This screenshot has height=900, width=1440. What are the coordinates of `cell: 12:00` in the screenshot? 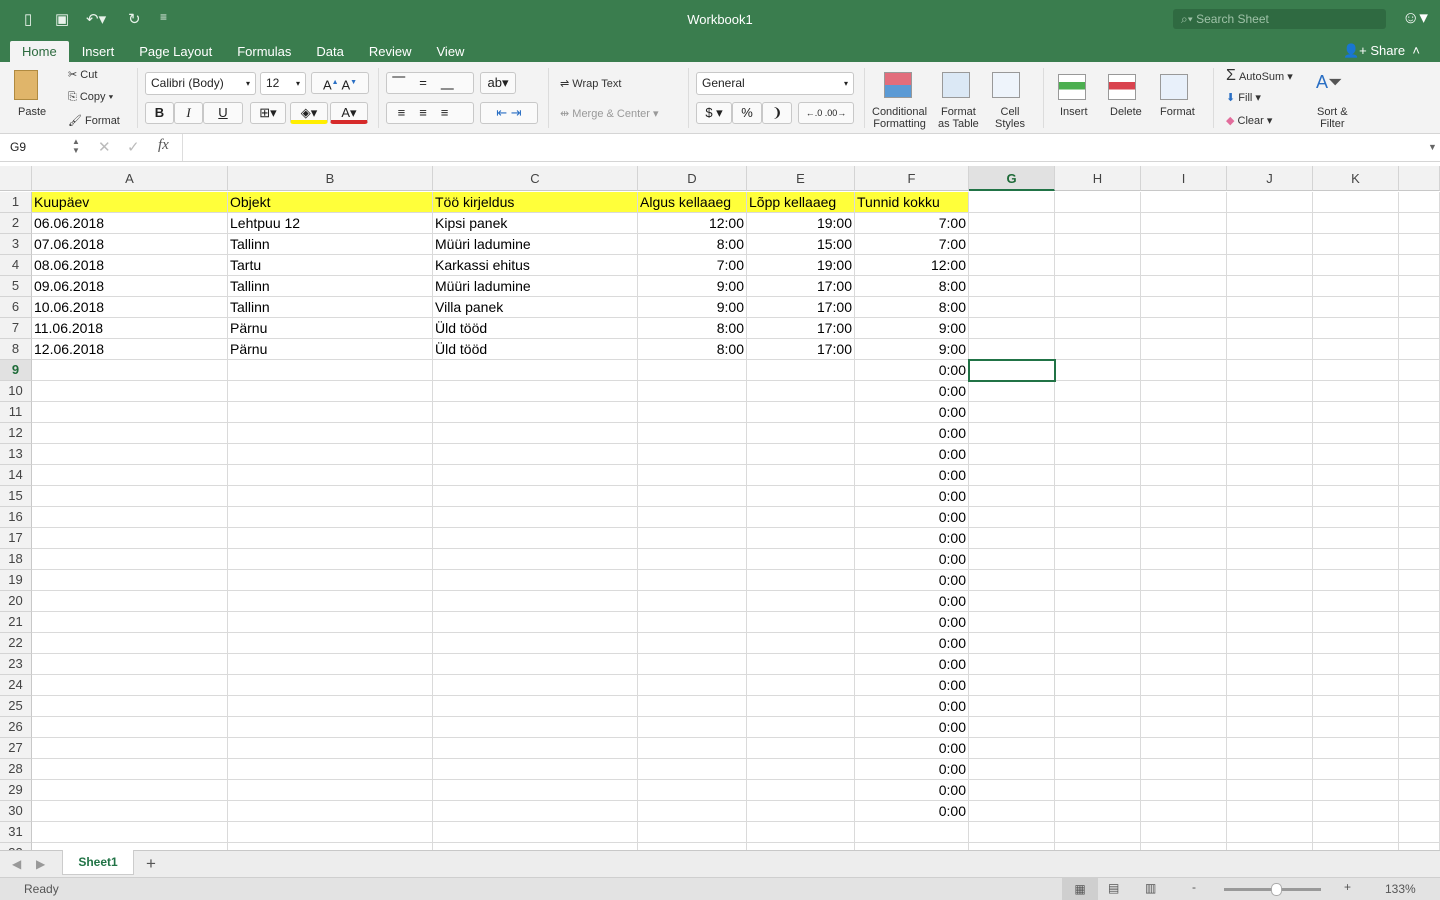 It's located at (692, 223).